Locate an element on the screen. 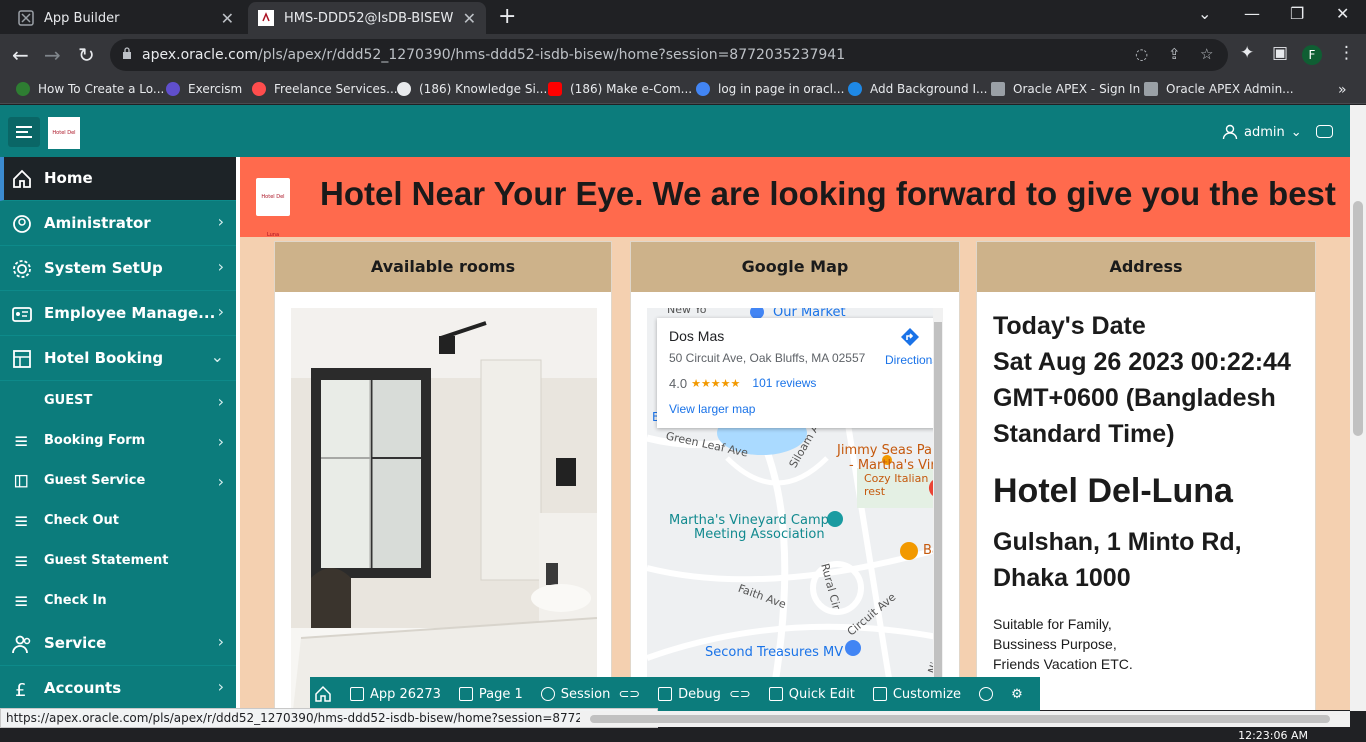 Image resolution: width=1366 pixels, height=742 pixels. customize-button: Customize is located at coordinates (916, 694).